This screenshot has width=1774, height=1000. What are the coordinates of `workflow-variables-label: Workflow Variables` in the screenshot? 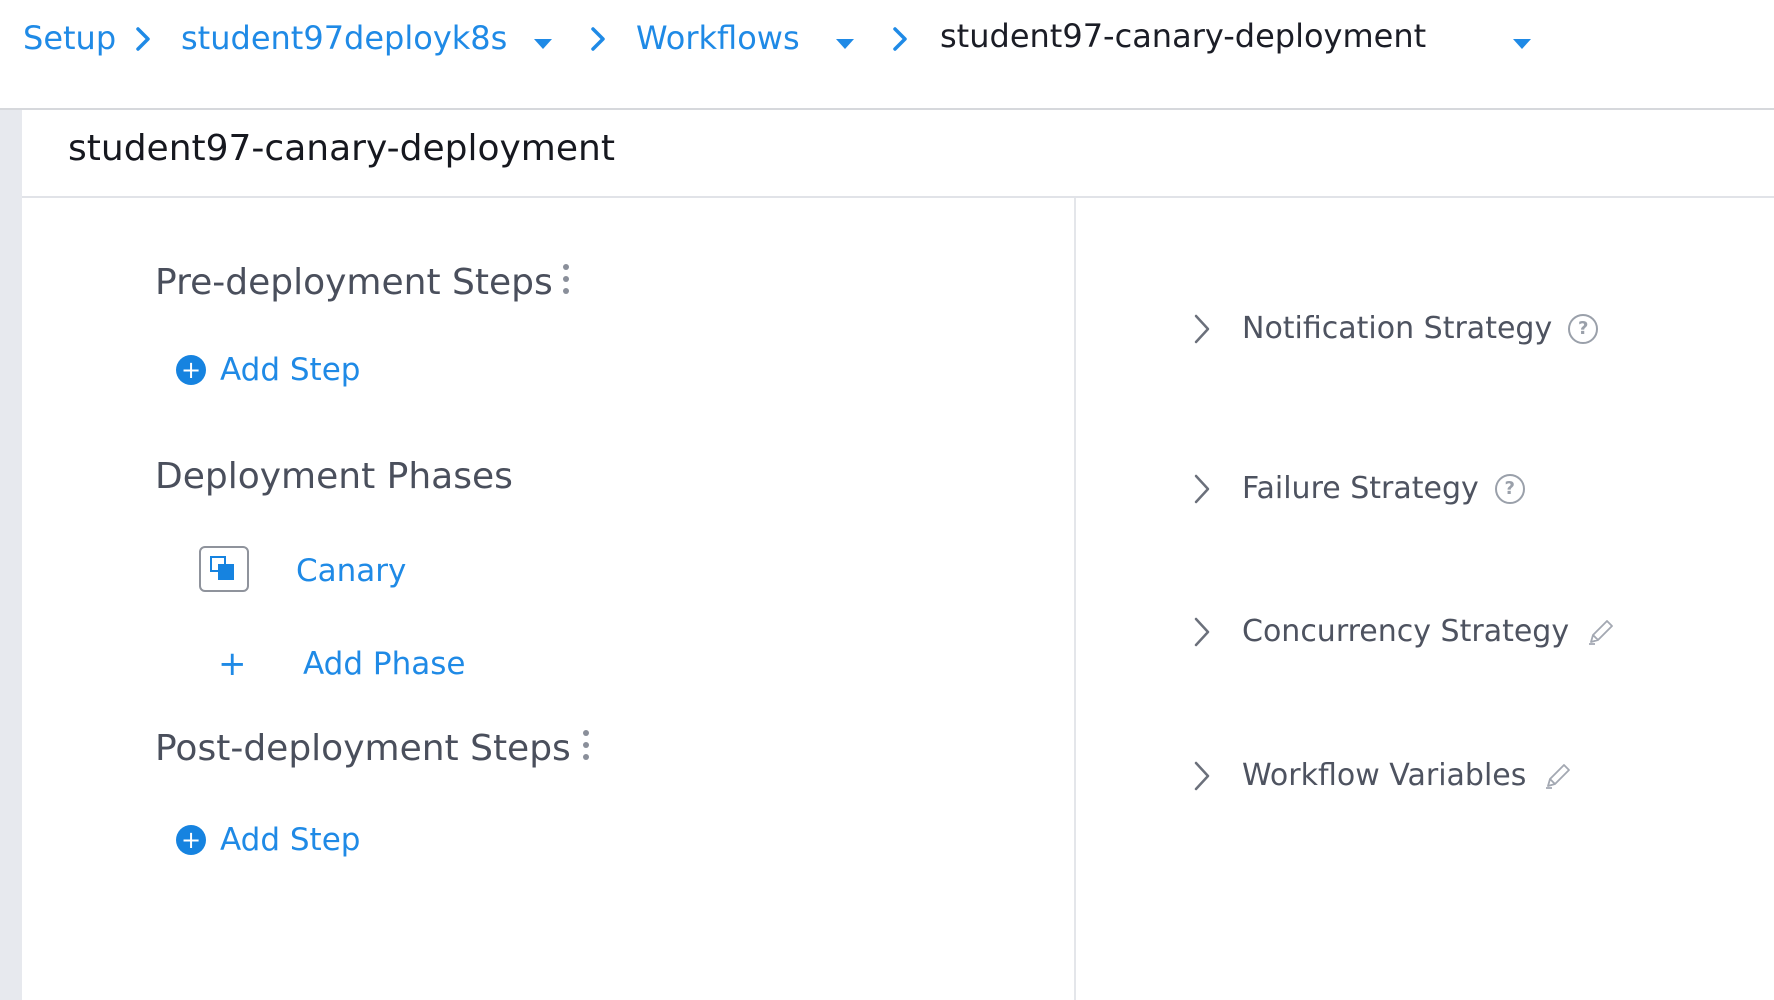 It's located at (1384, 775).